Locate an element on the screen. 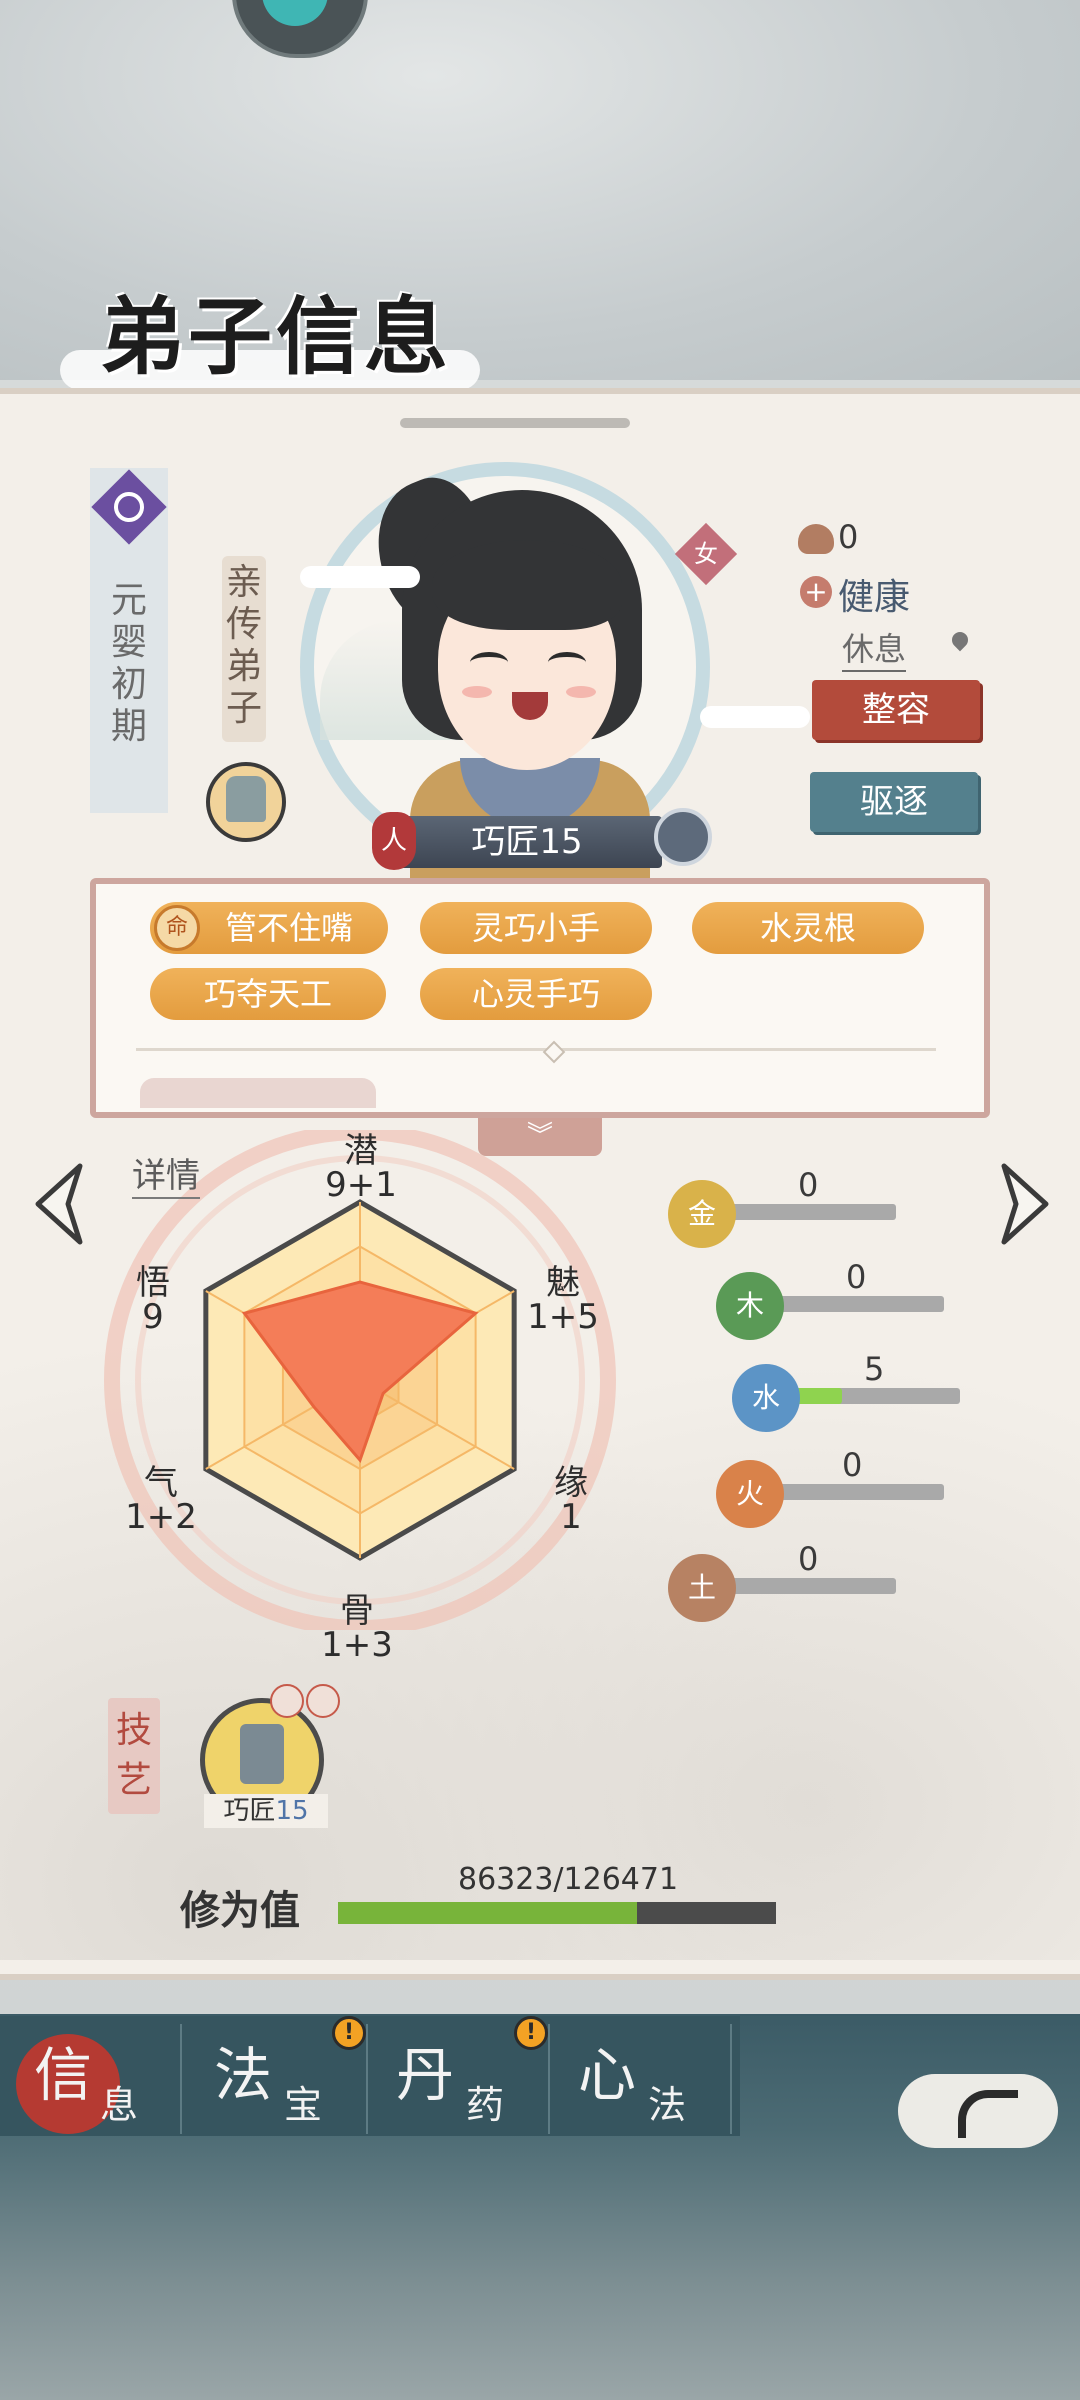  stat-value: 1 is located at coordinates (571, 1517).